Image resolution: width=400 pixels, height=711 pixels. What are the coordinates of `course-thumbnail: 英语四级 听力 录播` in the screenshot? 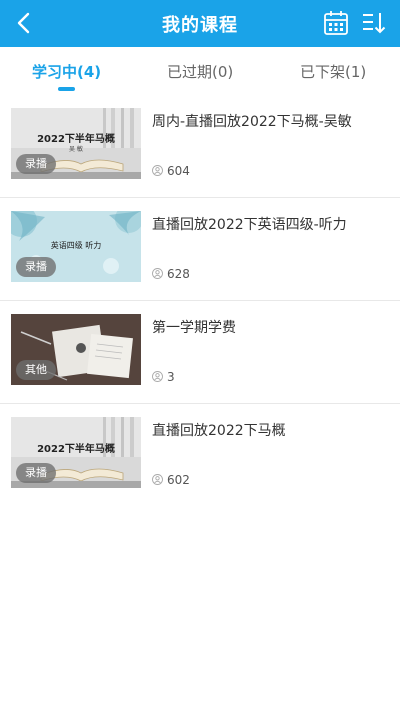 It's located at (76, 246).